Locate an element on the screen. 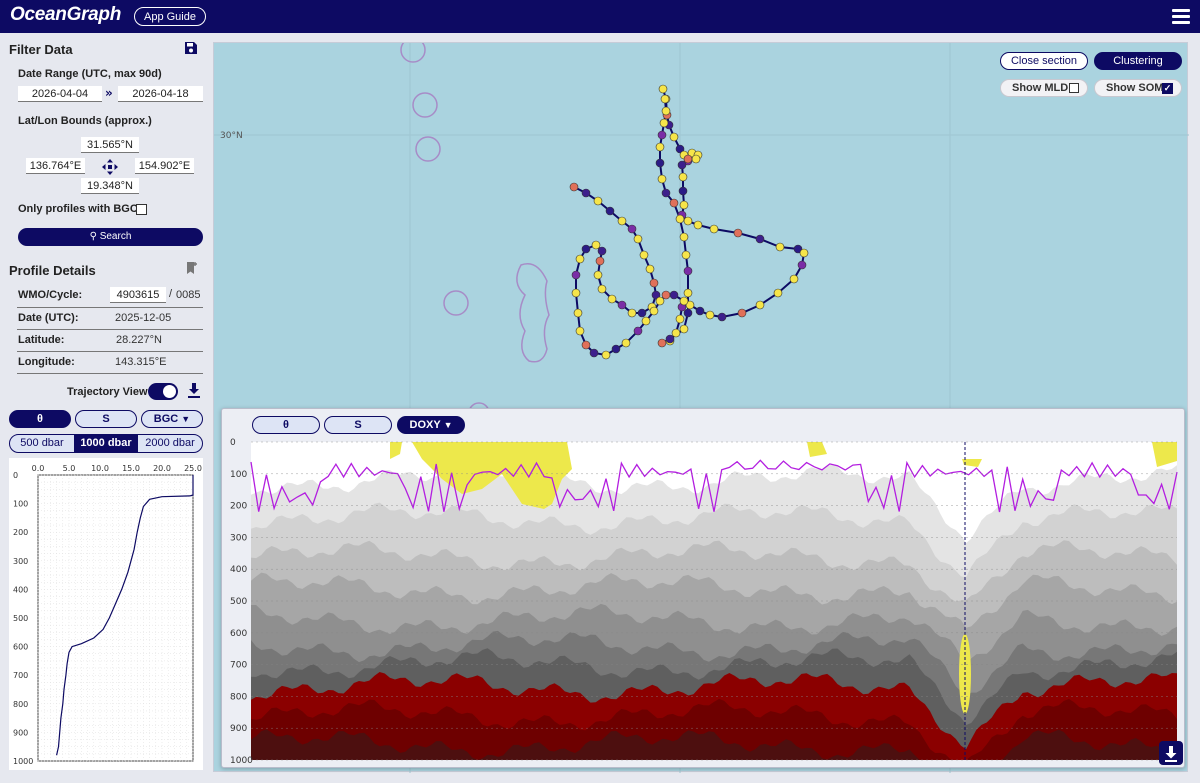  profile-details-title: Profile Details is located at coordinates (52, 270).